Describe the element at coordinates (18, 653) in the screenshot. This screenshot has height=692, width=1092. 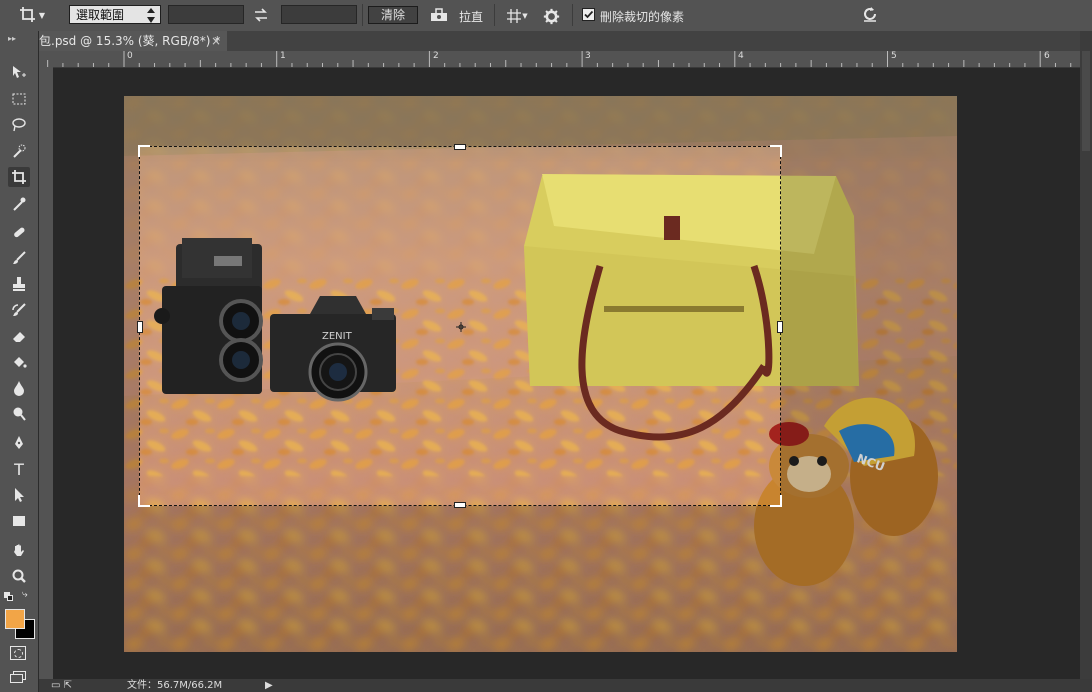
I see `quick-mask-icon` at that location.